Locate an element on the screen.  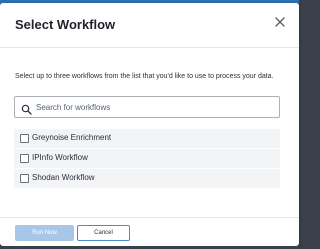
search-field is located at coordinates (147, 107).